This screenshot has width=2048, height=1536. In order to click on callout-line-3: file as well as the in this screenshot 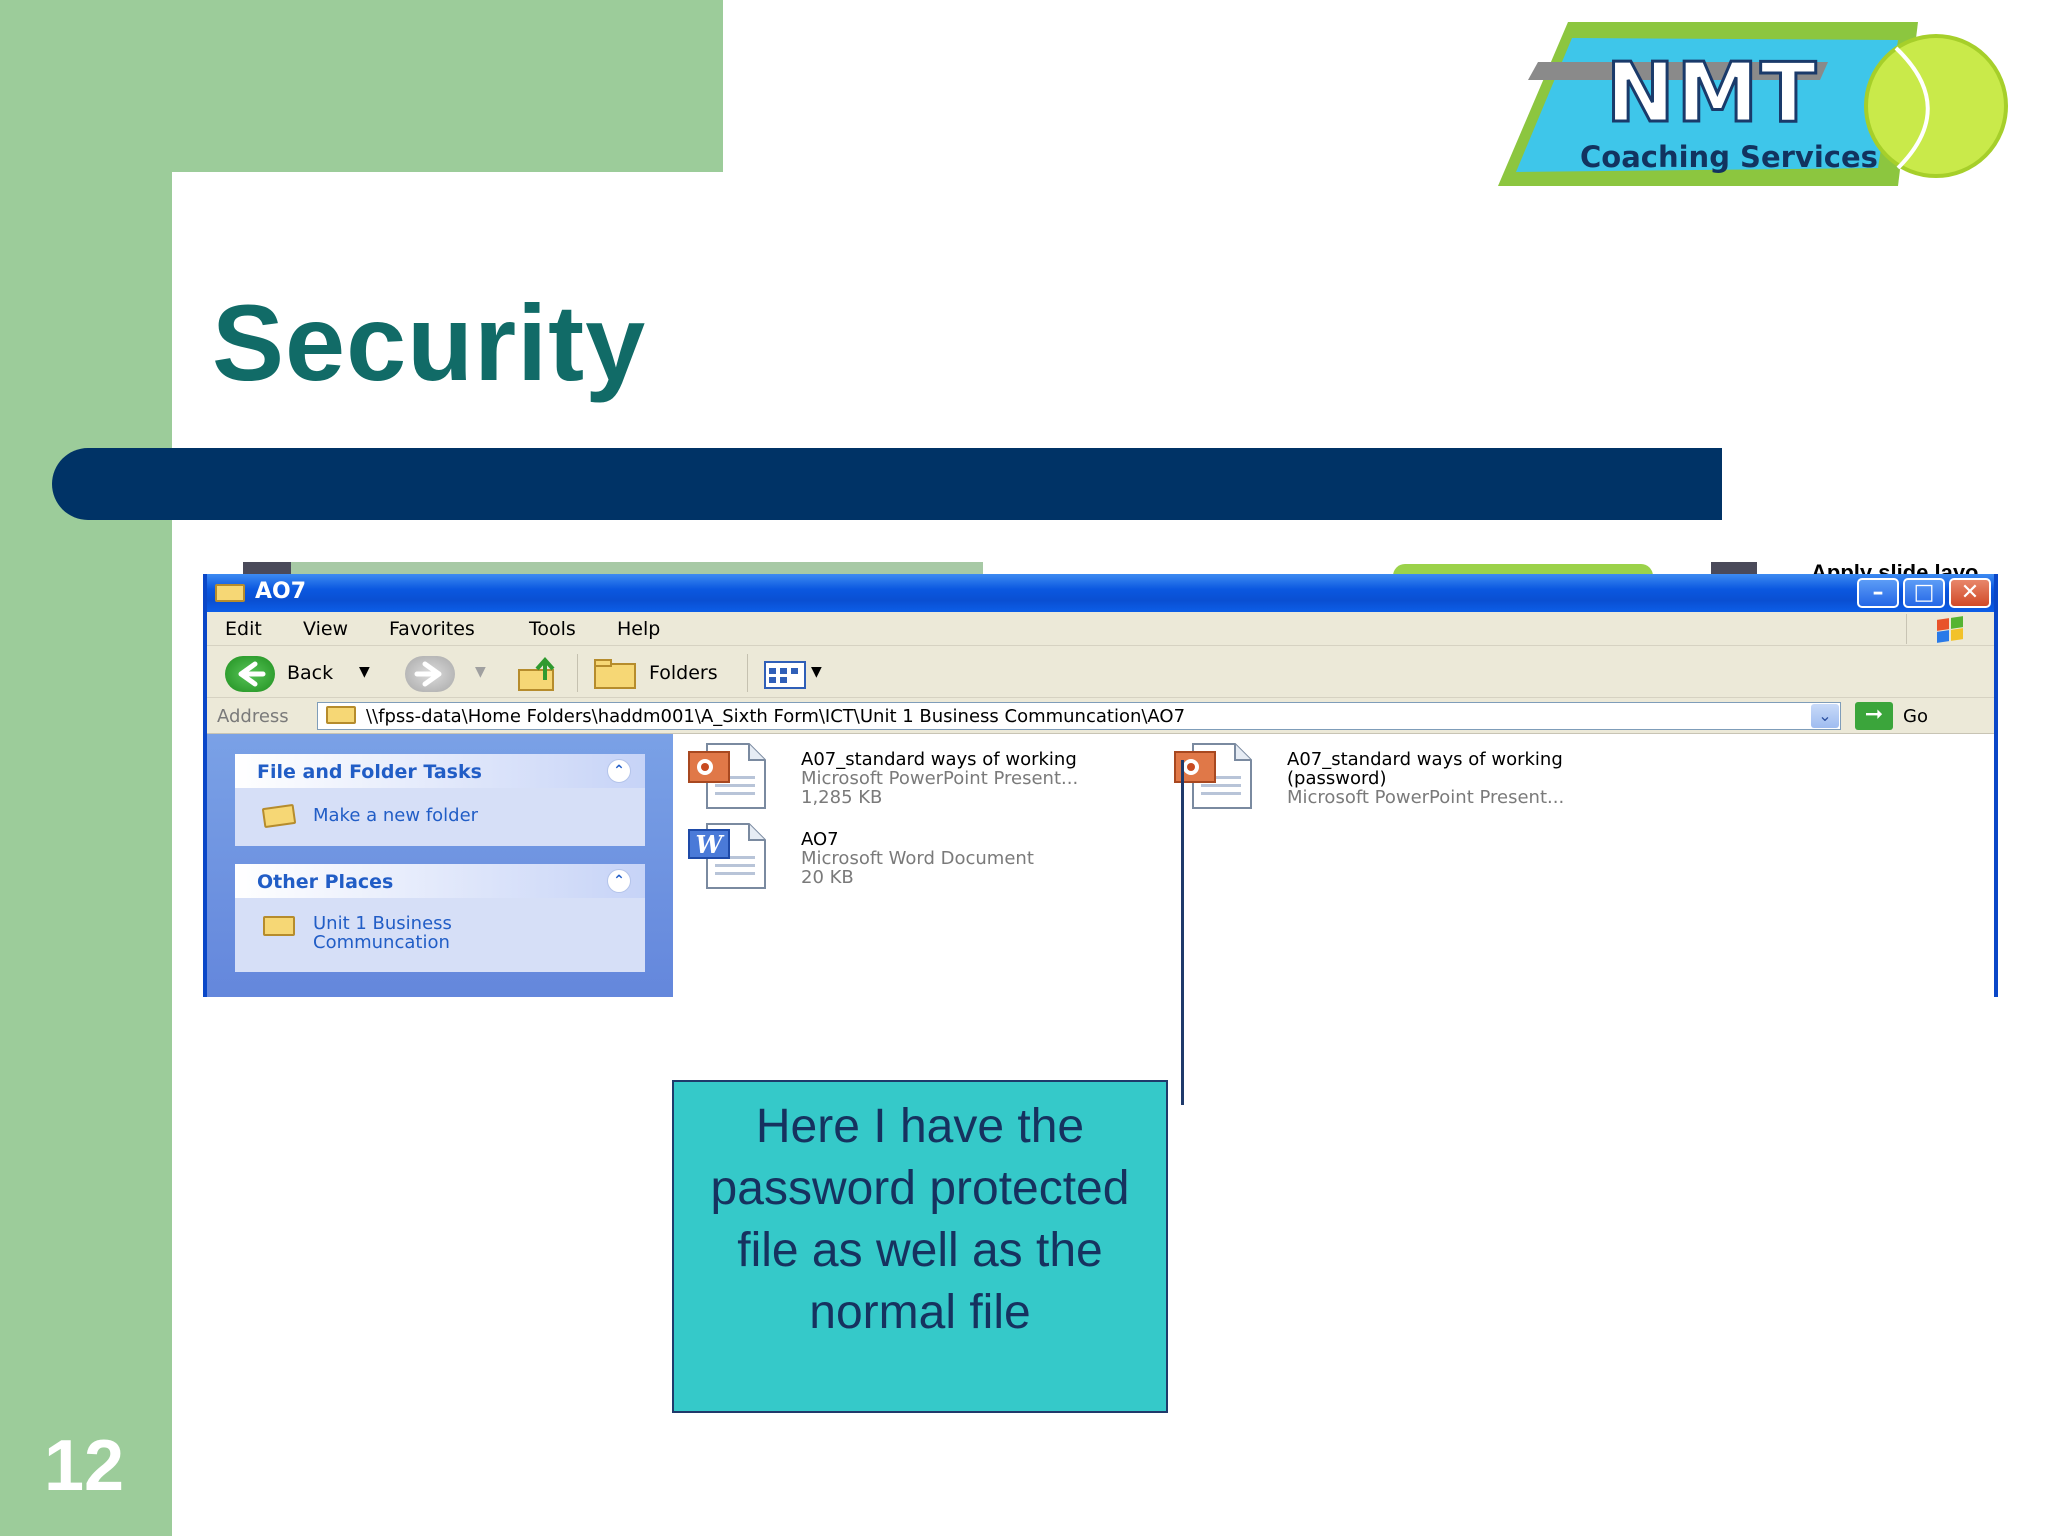, I will do `click(920, 1250)`.